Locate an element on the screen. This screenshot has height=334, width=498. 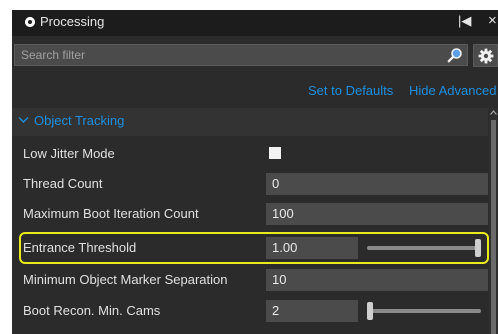
boot-recon-min-cams-slider is located at coordinates (425, 311).